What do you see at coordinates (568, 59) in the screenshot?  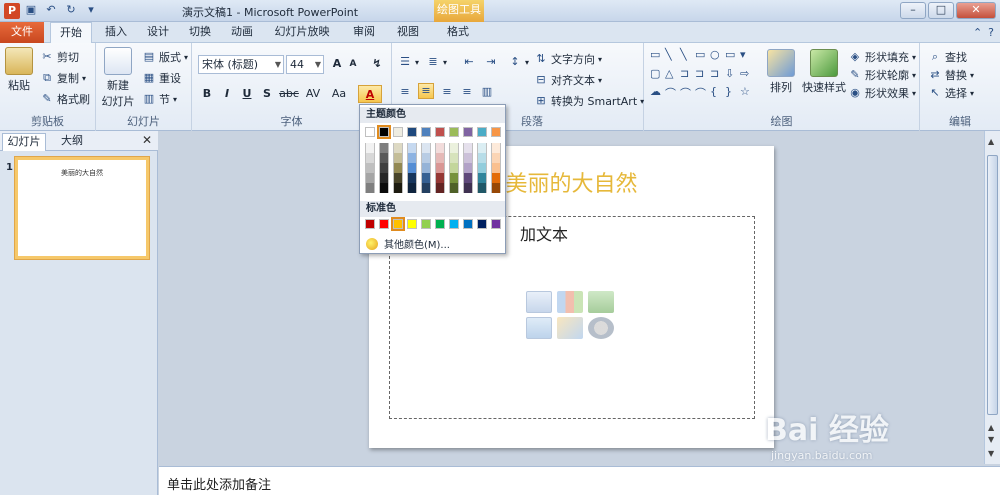 I see `text-direction-button: ⇅ 文字方向 ▾` at bounding box center [568, 59].